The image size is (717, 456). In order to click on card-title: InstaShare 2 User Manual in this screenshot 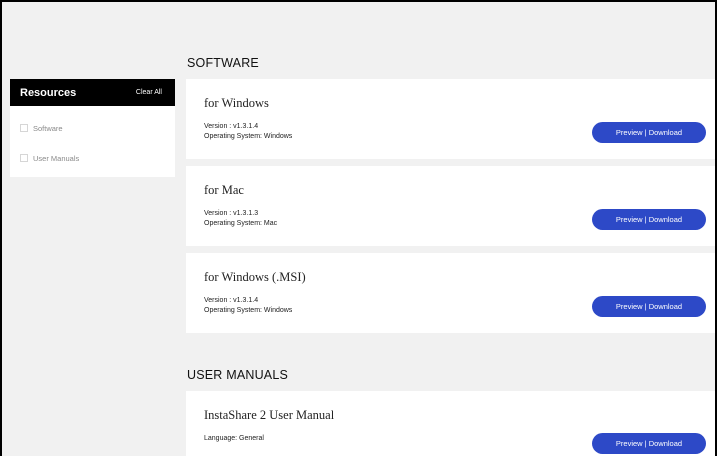, I will do `click(269, 415)`.